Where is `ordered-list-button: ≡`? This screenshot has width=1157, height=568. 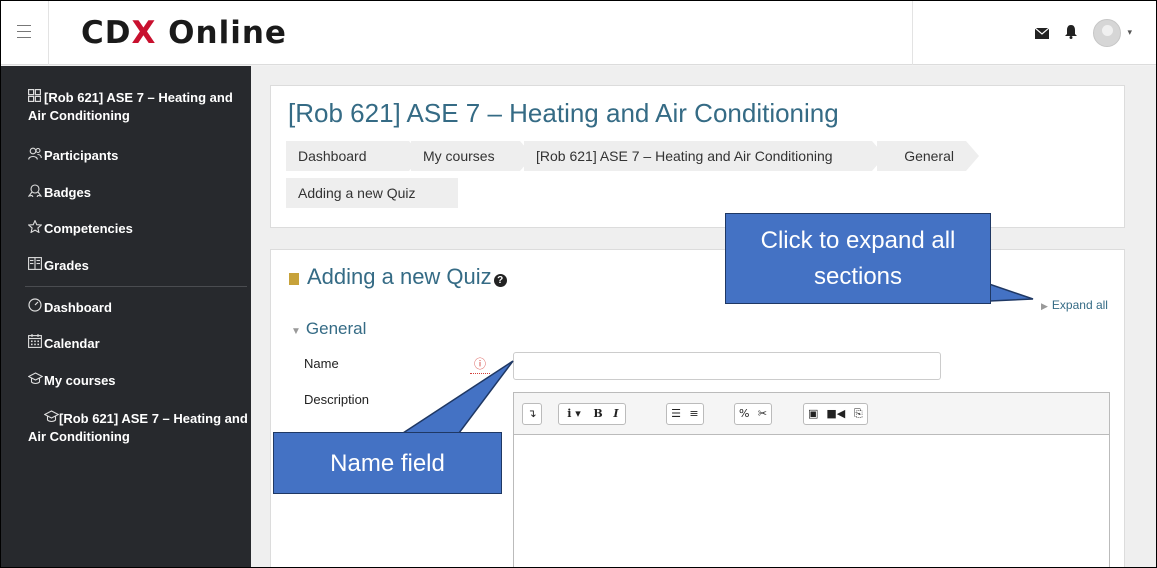 ordered-list-button: ≡ is located at coordinates (694, 414).